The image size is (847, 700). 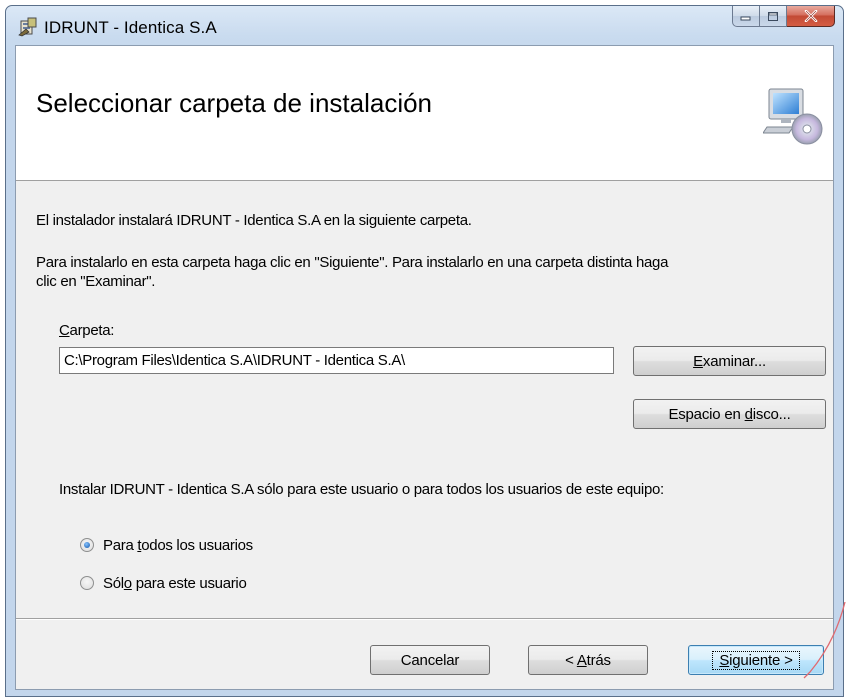 I want to click on title-bar: IDRUNT - Identica S.A, so click(x=424, y=25).